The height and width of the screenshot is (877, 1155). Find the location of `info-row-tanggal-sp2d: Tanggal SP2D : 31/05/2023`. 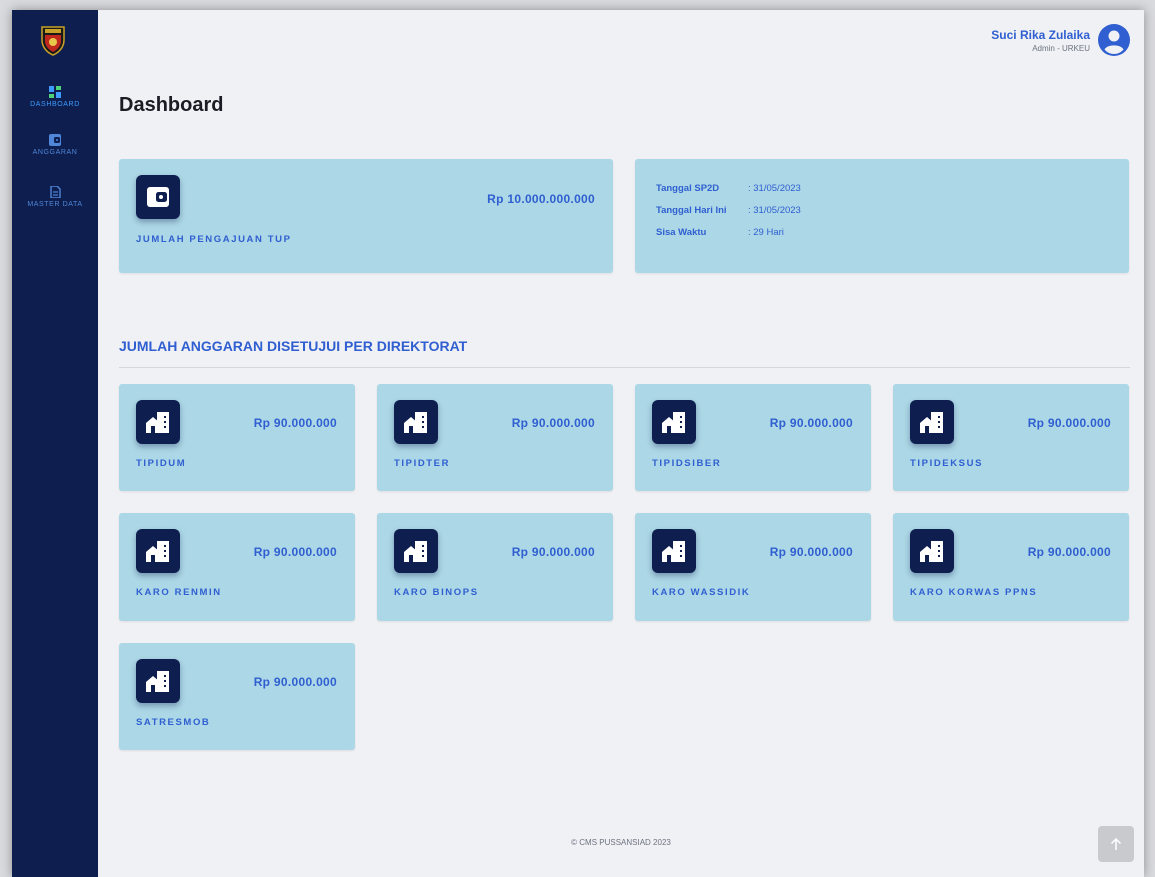

info-row-tanggal-sp2d: Tanggal SP2D : 31/05/2023 is located at coordinates (728, 188).